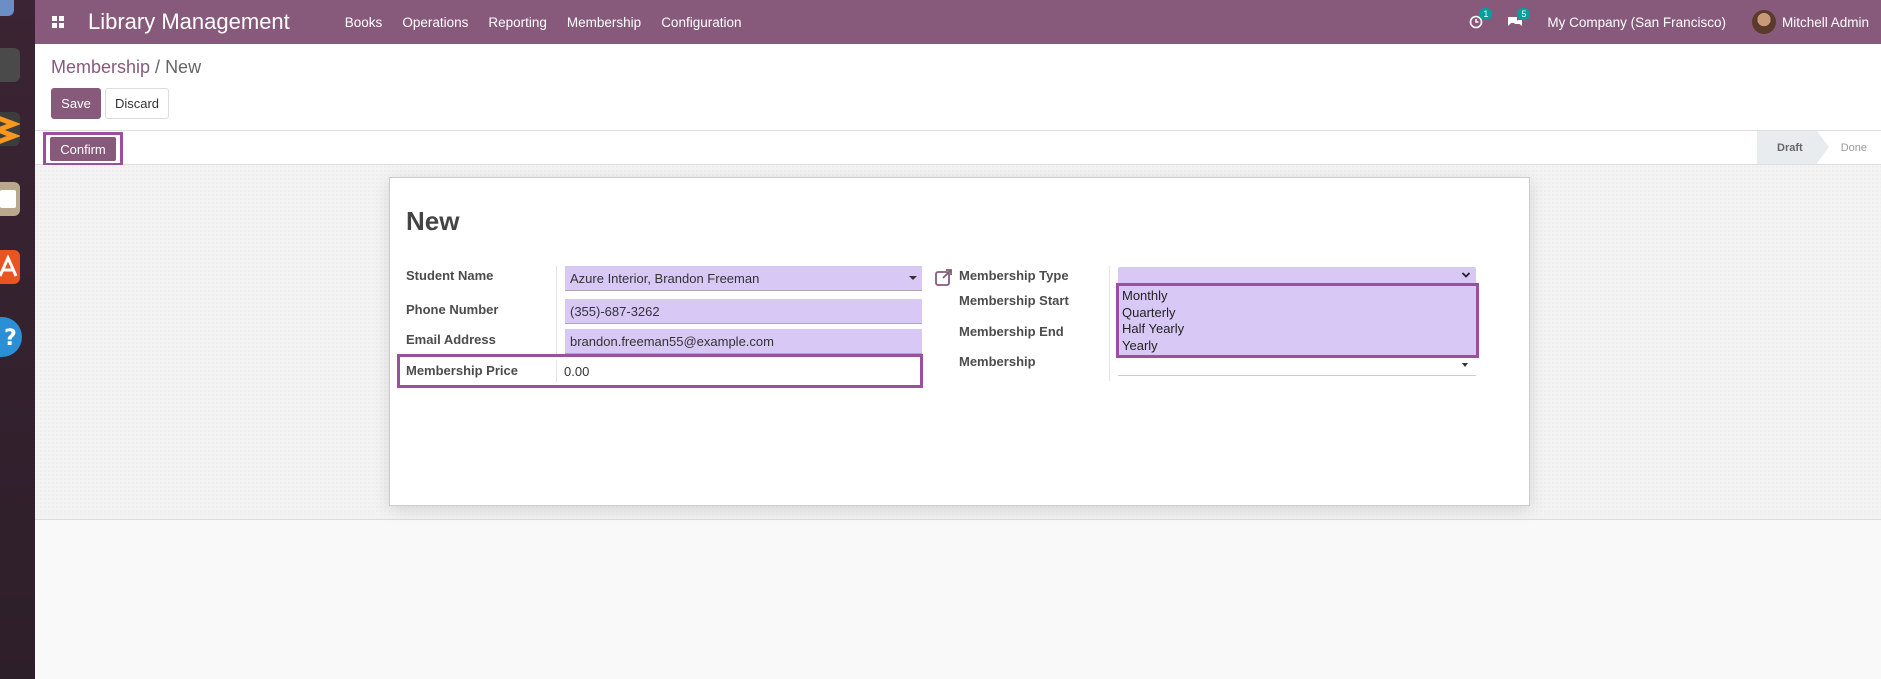 Image resolution: width=1881 pixels, height=679 pixels. Describe the element at coordinates (100, 67) in the screenshot. I see `breadcrumb-membership-link: Membership` at that location.